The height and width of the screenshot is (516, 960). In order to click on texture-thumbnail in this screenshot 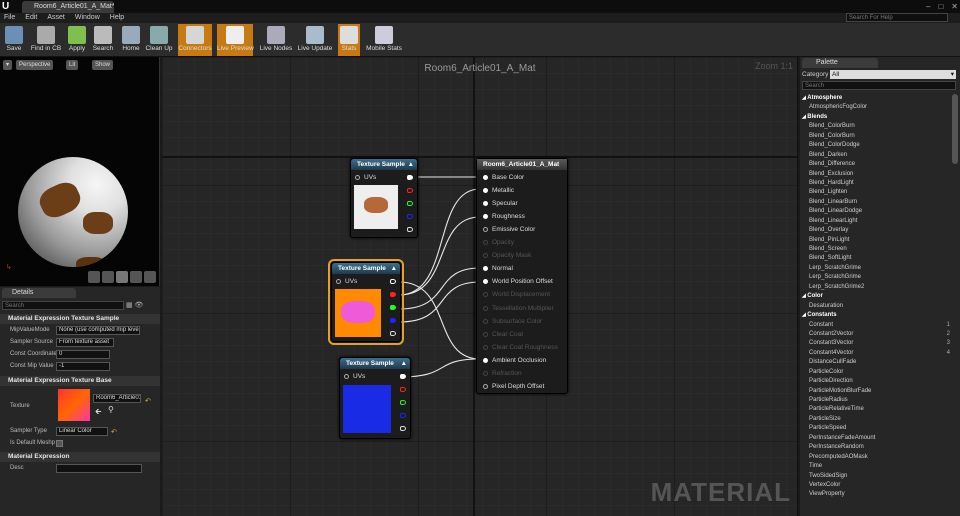, I will do `click(74, 405)`.